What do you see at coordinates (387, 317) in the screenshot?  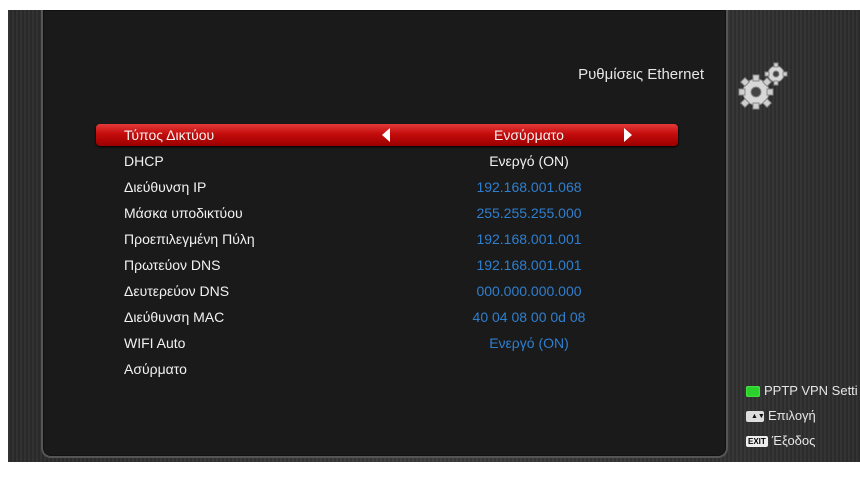 I see `setting-row-mac-address: Διεύθυνση MAC 40 04 08 00 0d 08` at bounding box center [387, 317].